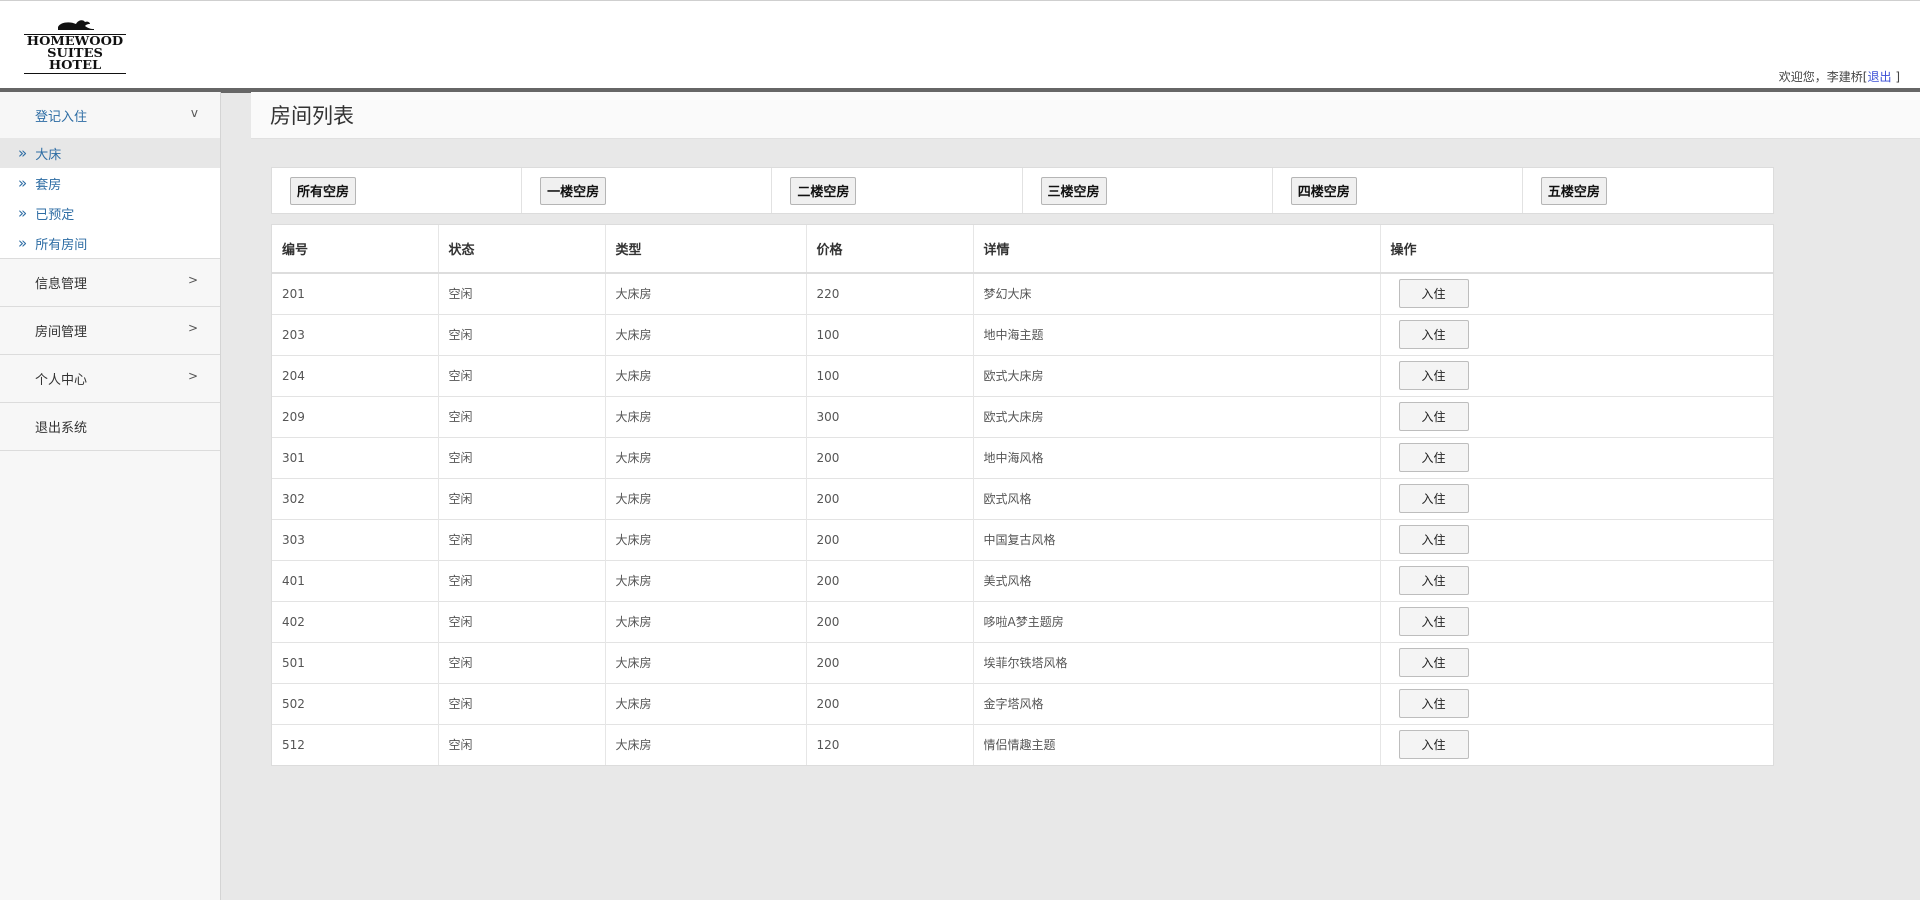 Image resolution: width=1920 pixels, height=900 pixels. I want to click on filter-floor3-vacant-button: 三楼空房, so click(1073, 190).